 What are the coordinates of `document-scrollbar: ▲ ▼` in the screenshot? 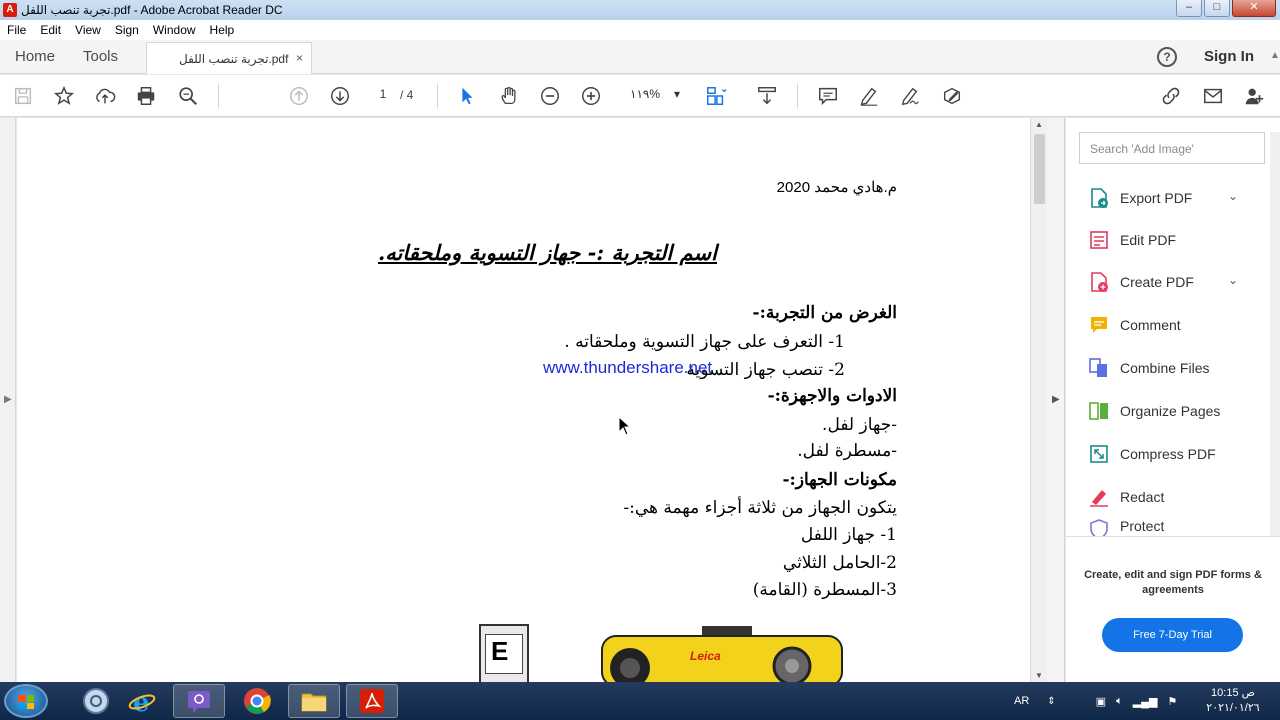 It's located at (1038, 400).